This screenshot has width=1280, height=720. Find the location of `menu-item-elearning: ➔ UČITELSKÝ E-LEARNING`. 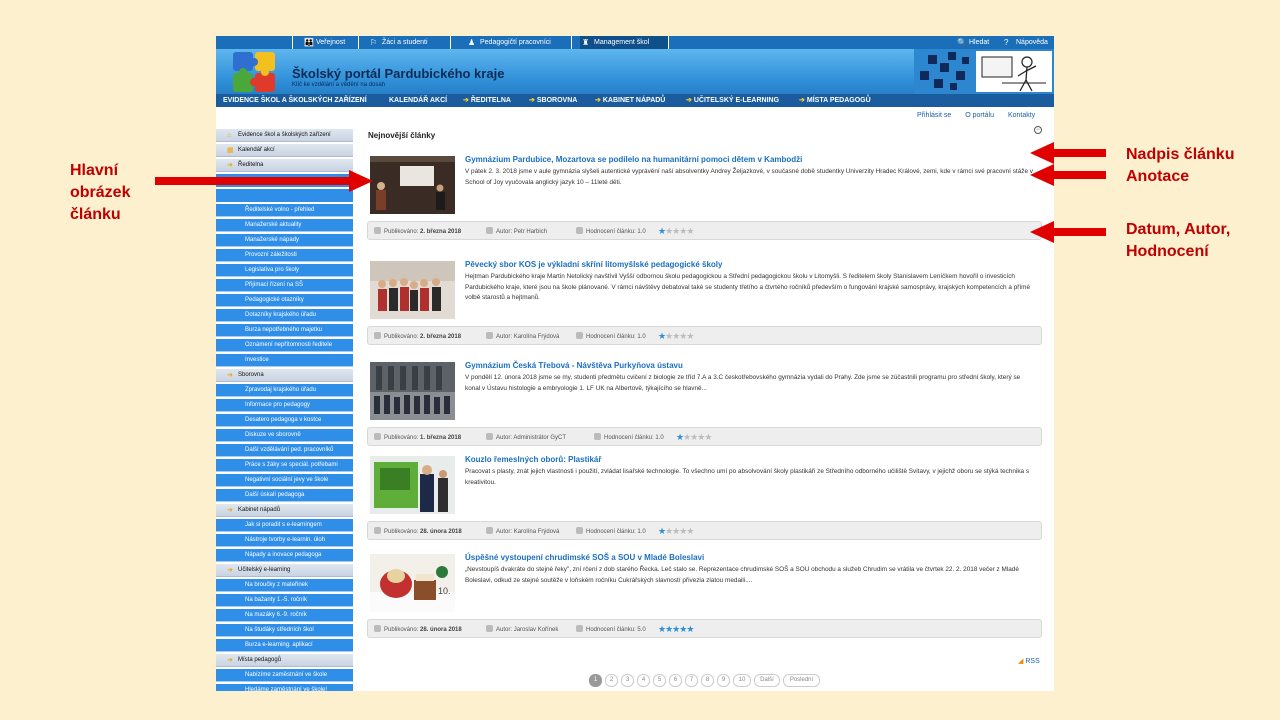

menu-item-elearning: ➔ UČITELSKÝ E-LEARNING is located at coordinates (732, 100).